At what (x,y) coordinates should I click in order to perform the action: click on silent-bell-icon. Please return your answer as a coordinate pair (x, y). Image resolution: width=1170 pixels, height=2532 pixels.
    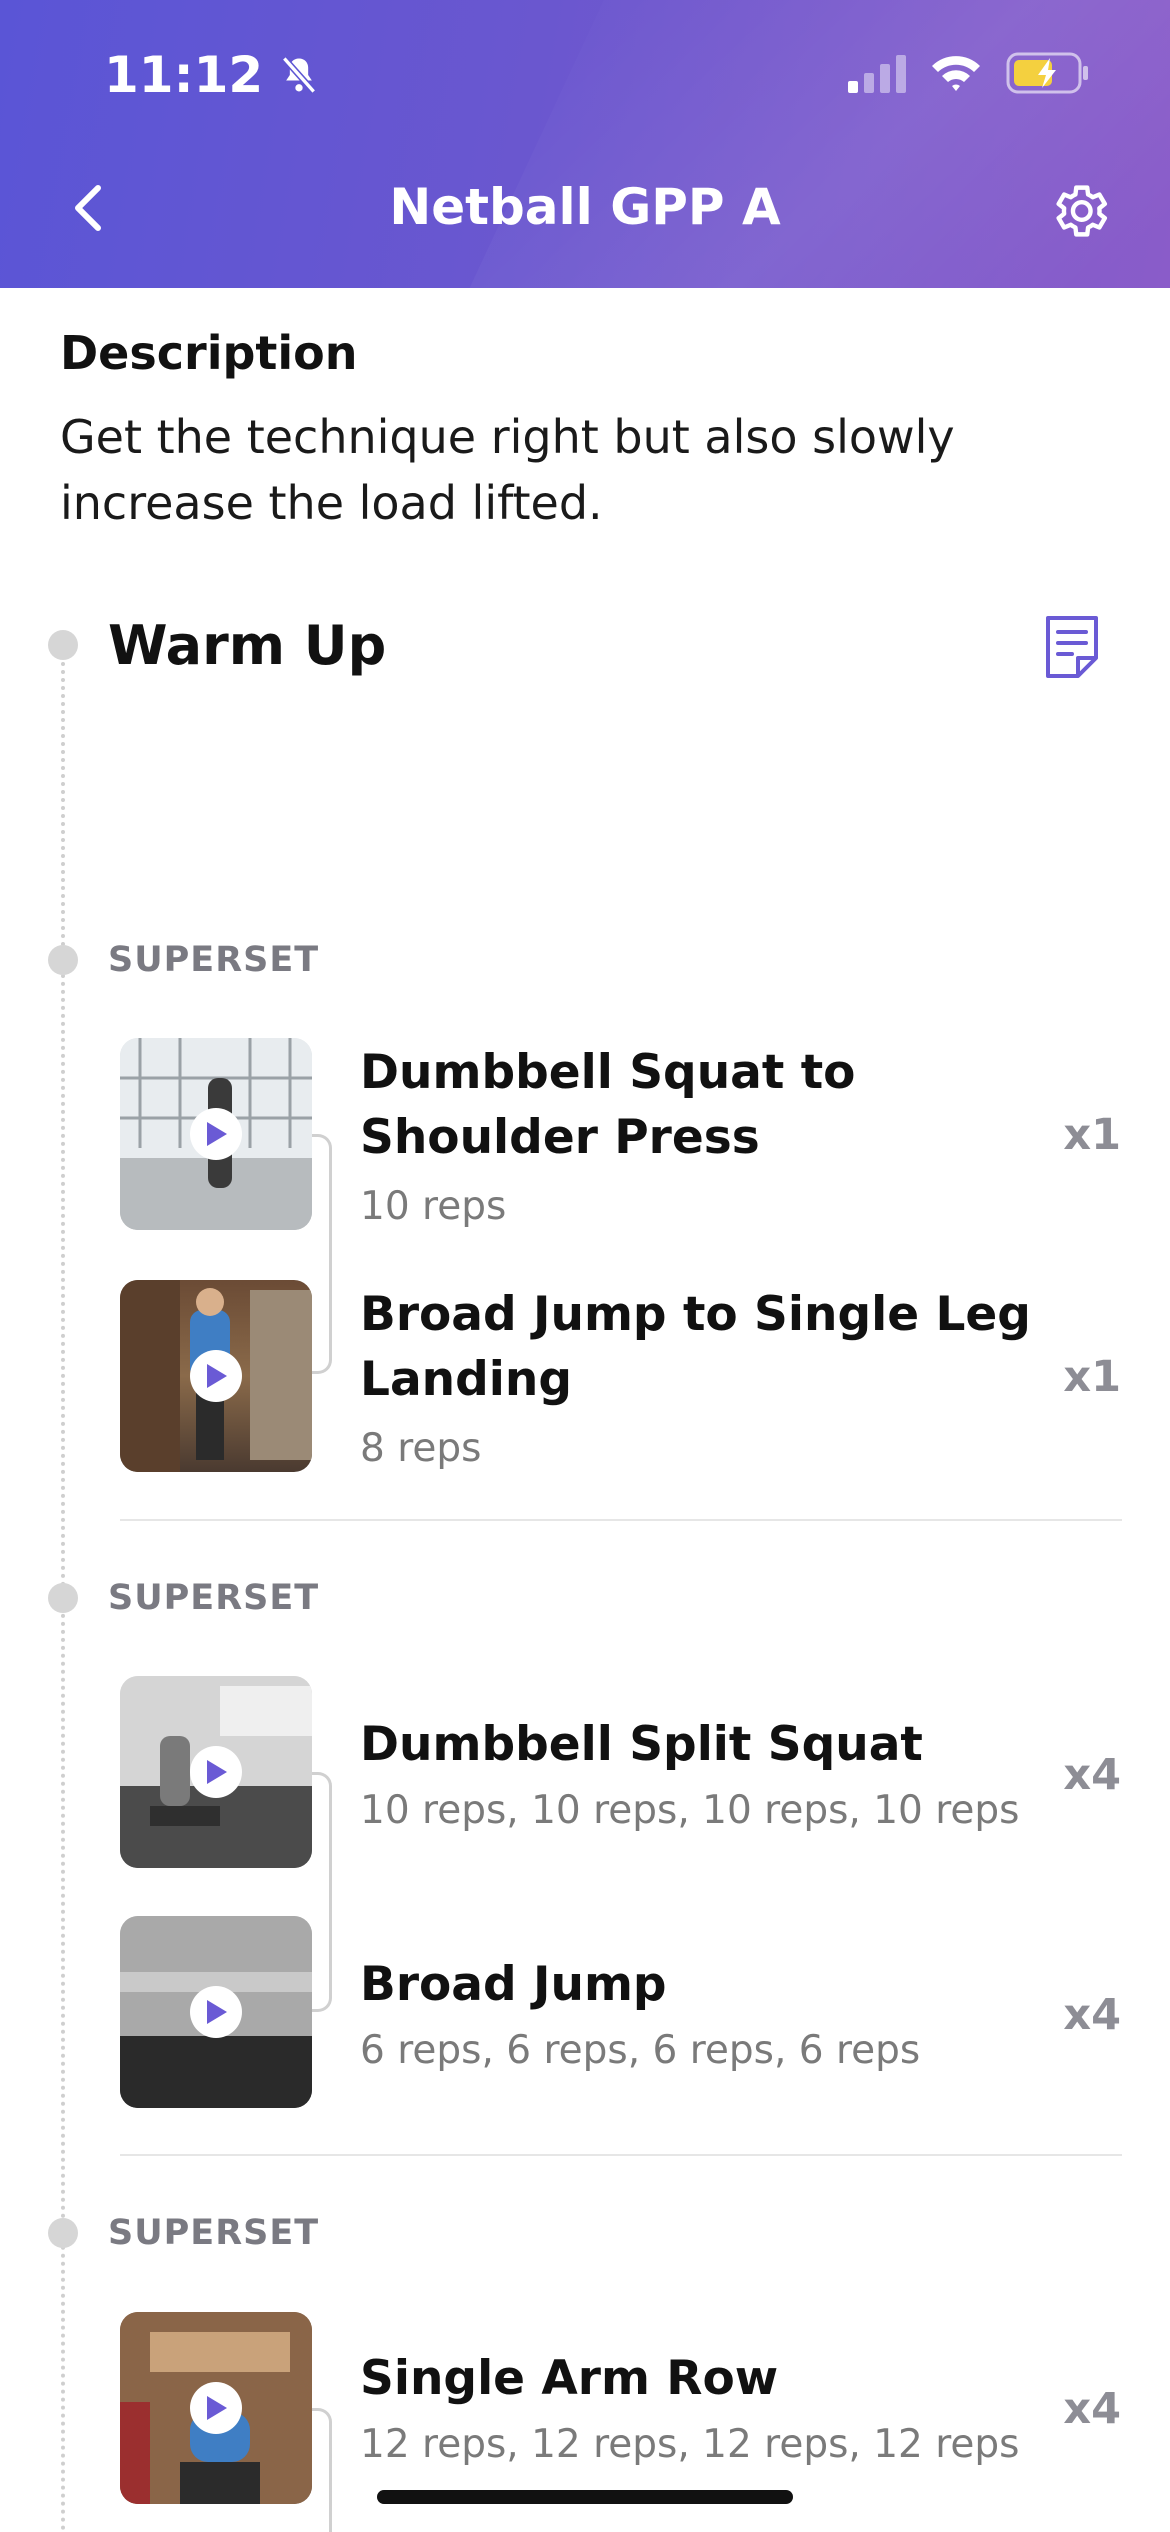
    Looking at the image, I should click on (299, 75).